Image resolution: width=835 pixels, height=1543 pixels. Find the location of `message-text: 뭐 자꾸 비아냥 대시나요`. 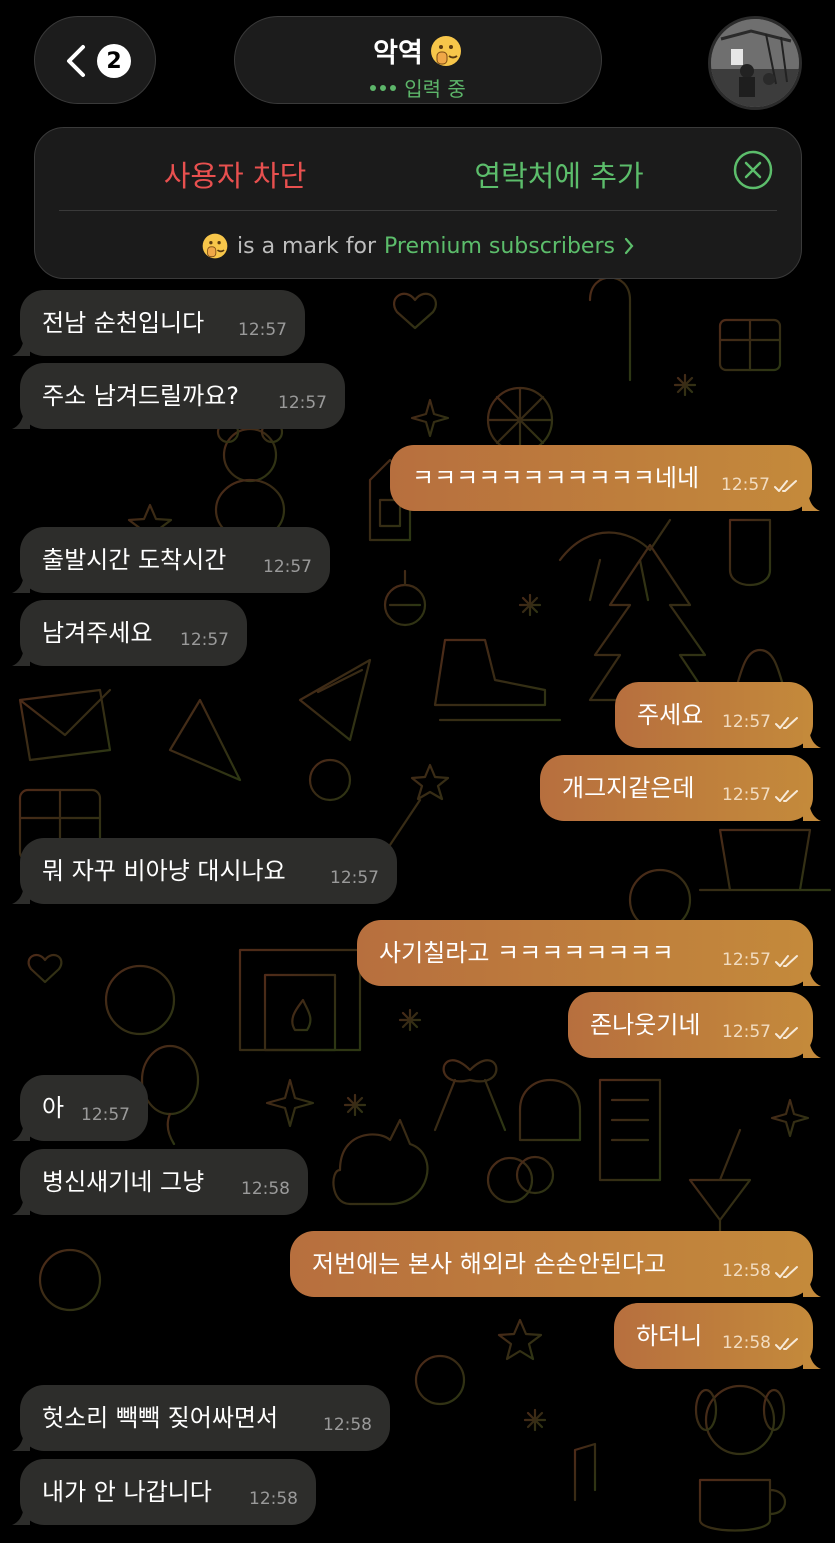

message-text: 뭐 자꾸 비아냥 대시나요 is located at coordinates (164, 871).